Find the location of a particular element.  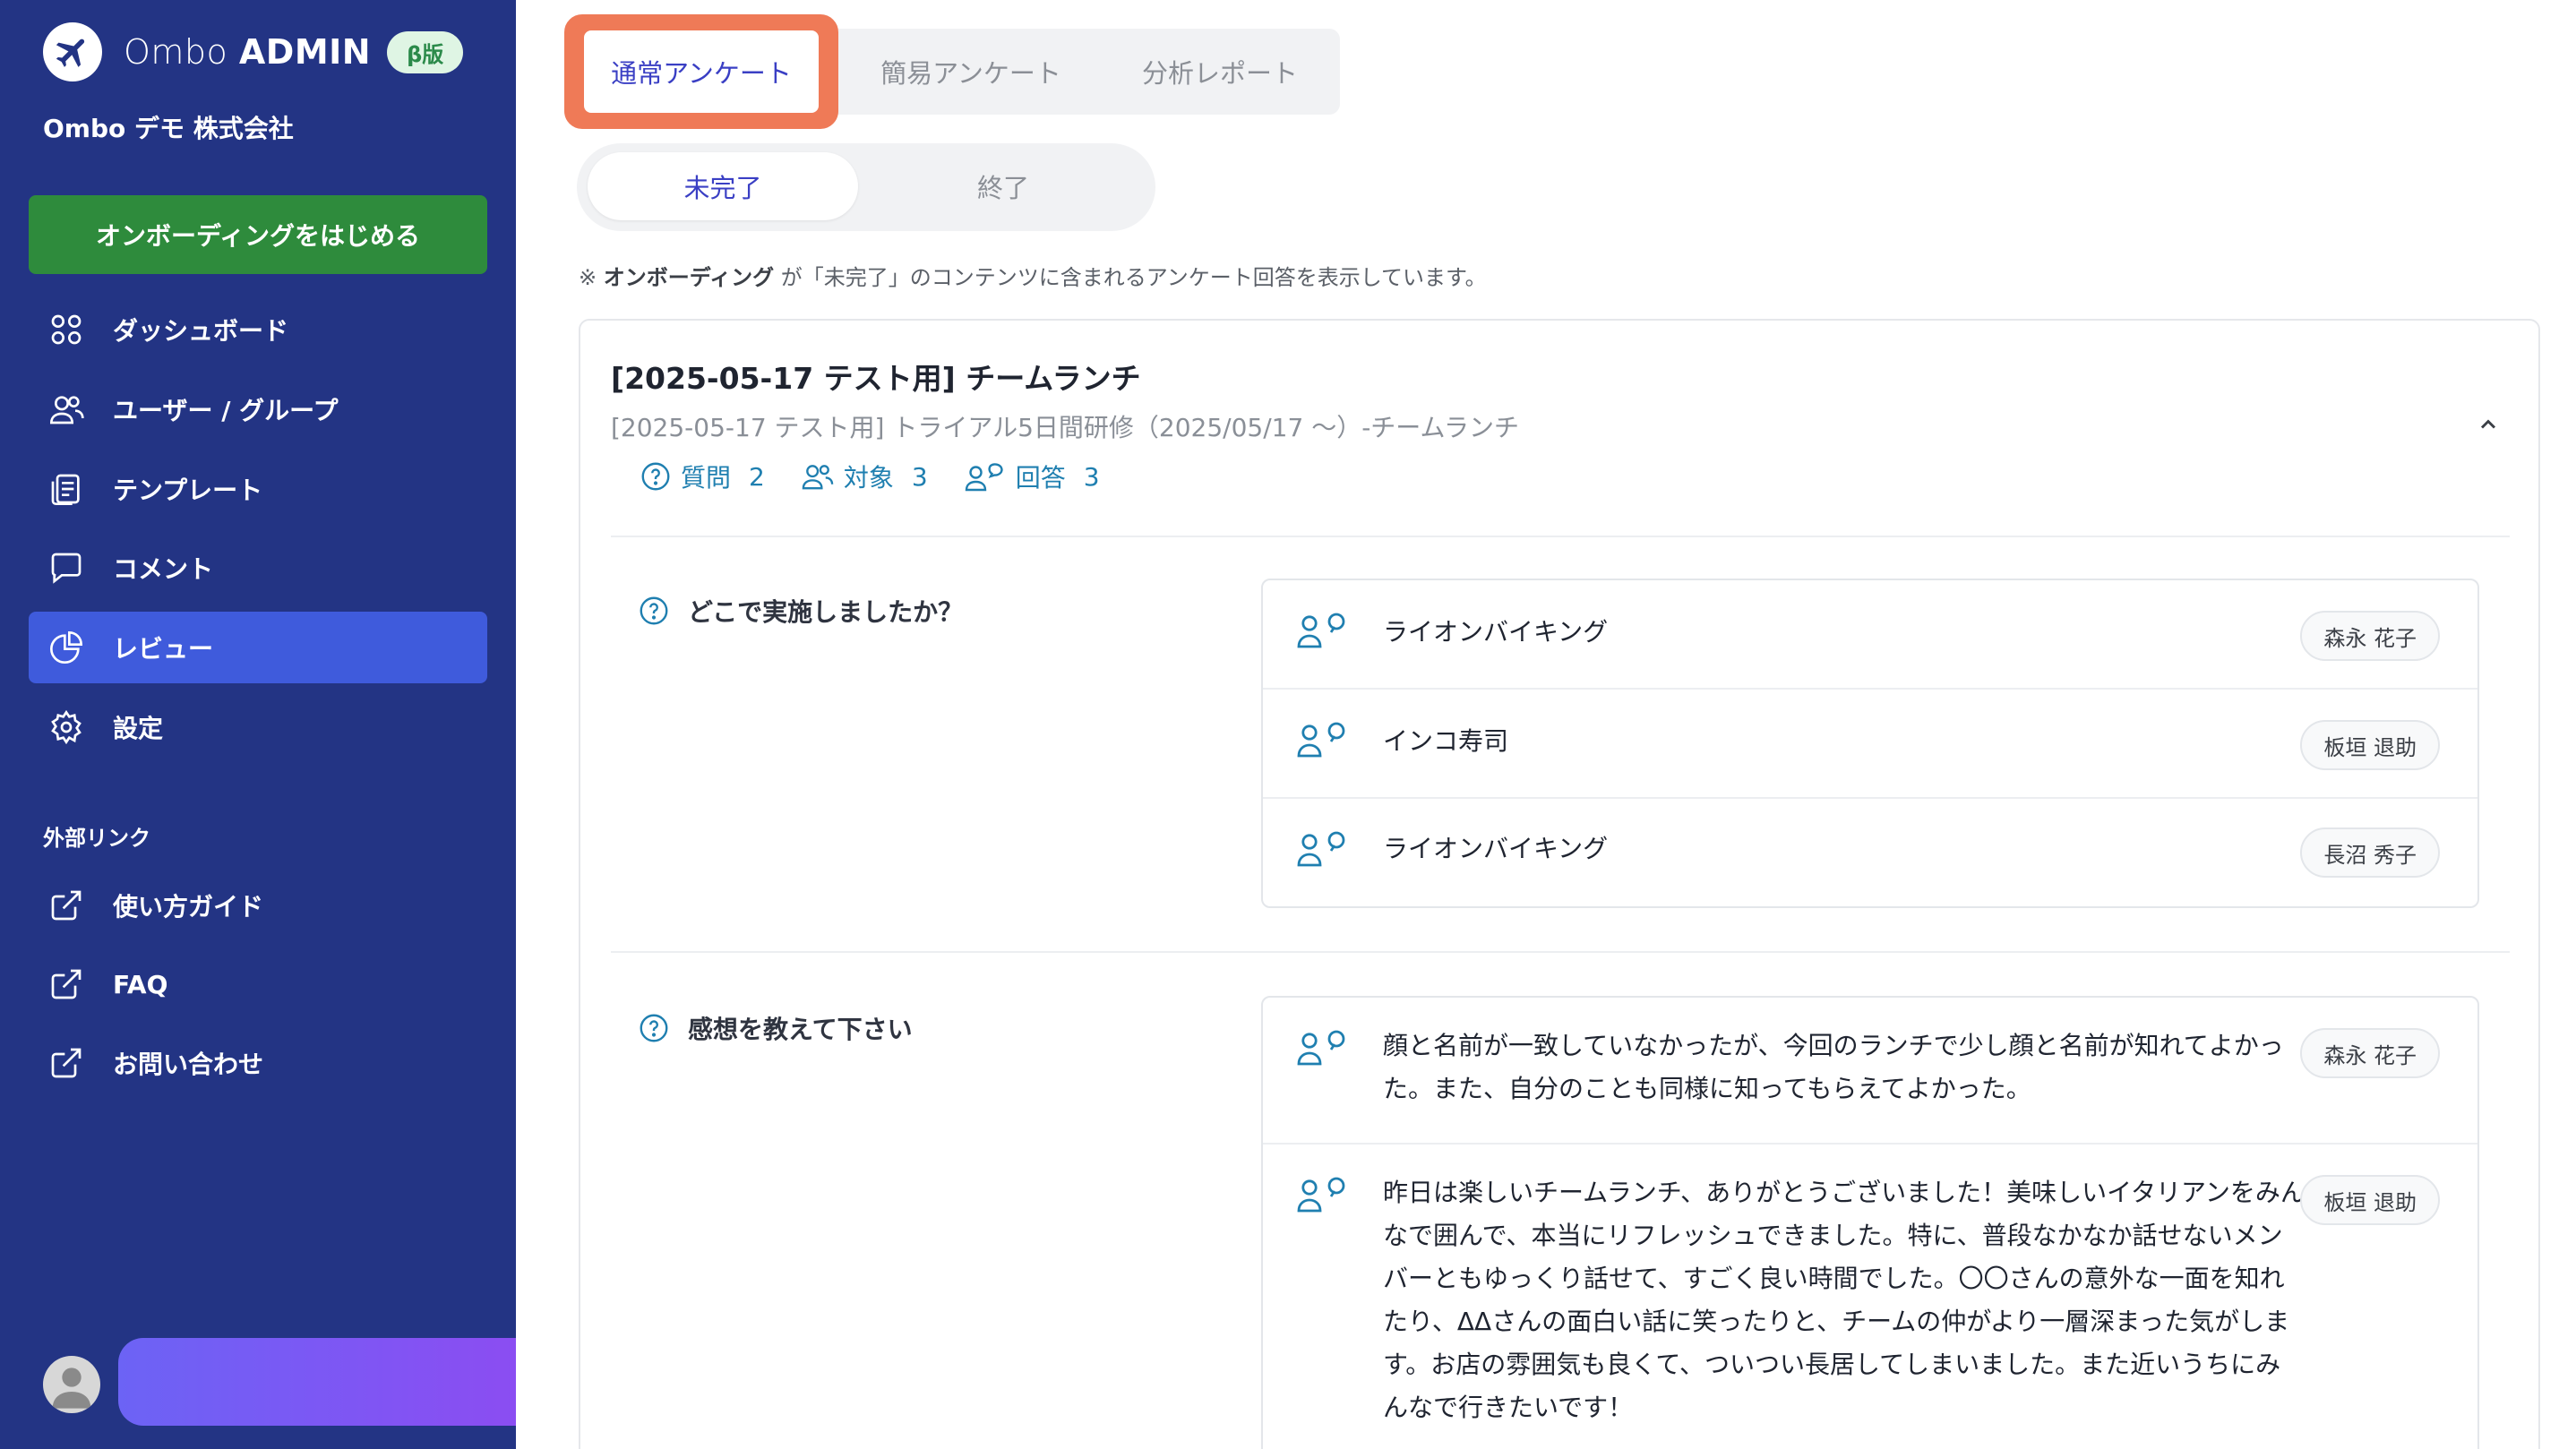

sidebar-item-users: ユーザー / グループ is located at coordinates (258, 409).